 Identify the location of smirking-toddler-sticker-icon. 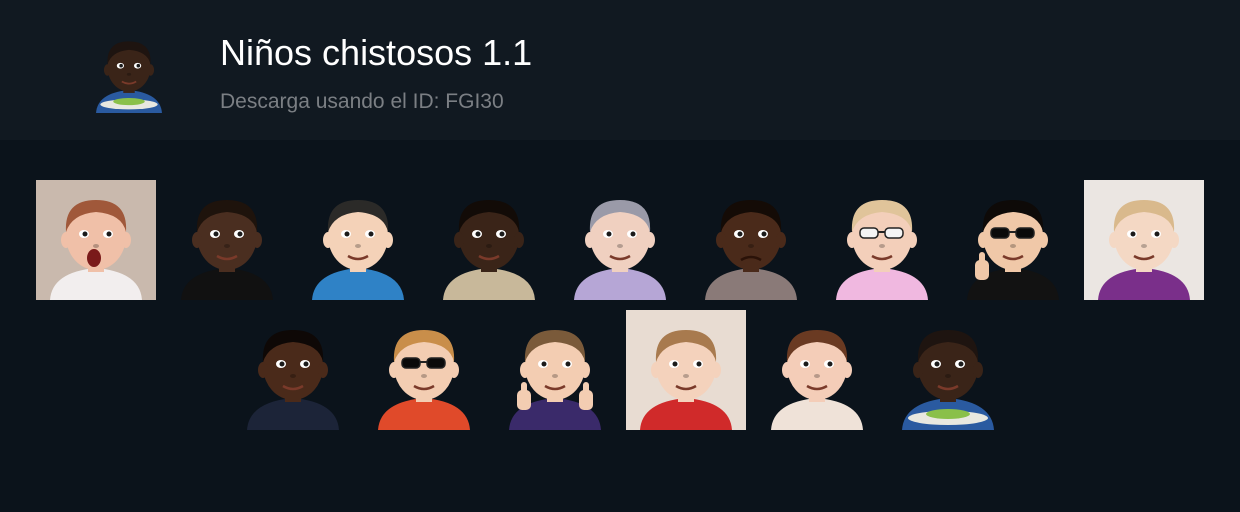
(358, 240).